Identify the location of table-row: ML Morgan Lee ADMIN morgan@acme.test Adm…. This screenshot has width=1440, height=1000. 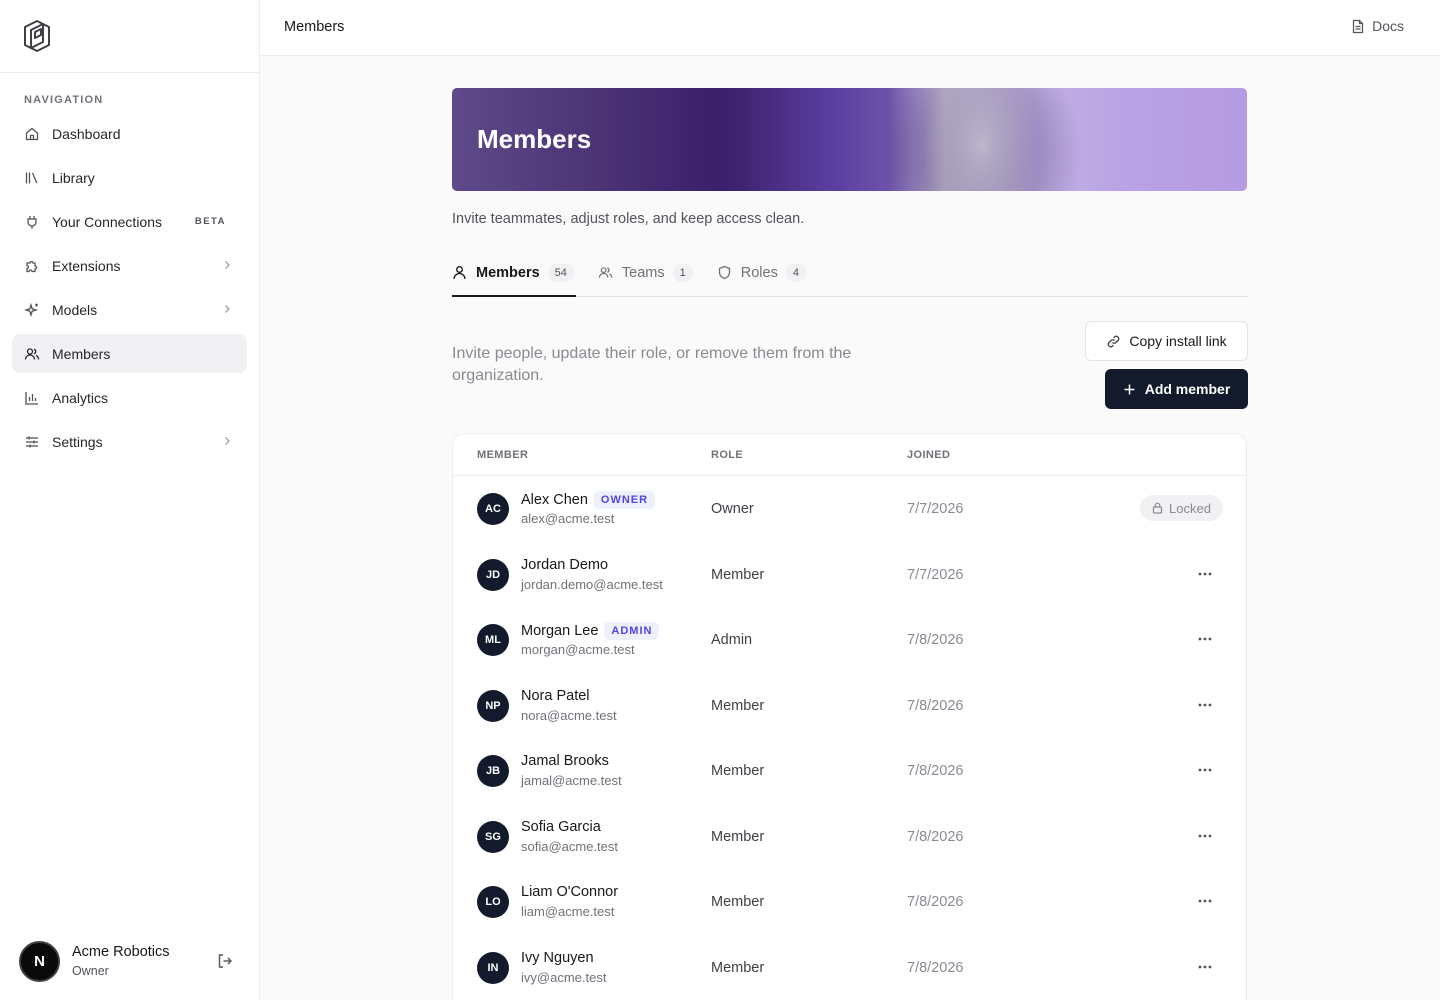
(849, 640).